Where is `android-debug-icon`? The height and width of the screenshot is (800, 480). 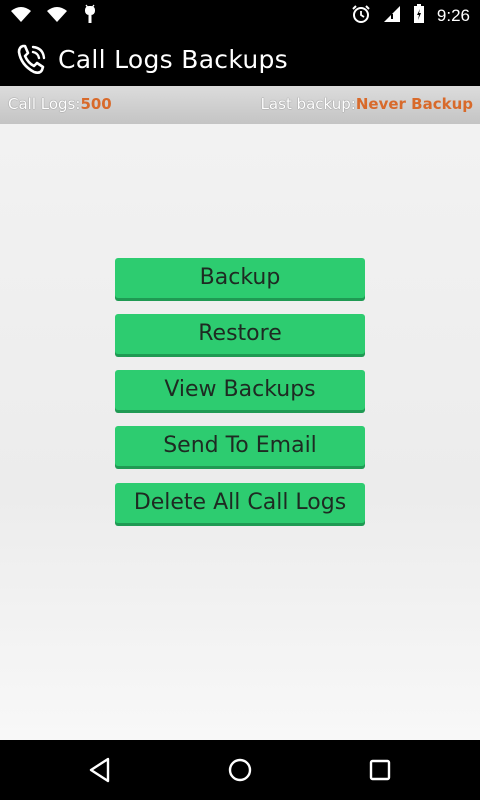
android-debug-icon is located at coordinates (90, 16).